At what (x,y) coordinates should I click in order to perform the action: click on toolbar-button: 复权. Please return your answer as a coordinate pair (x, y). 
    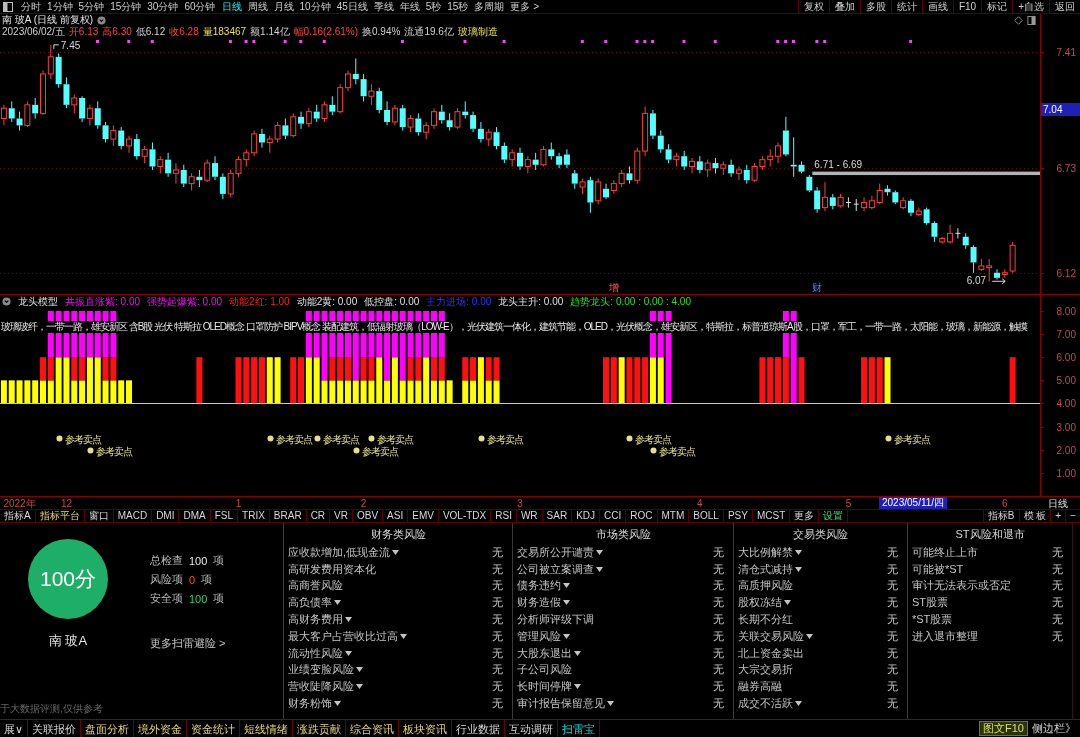
    Looking at the image, I should click on (813, 6).